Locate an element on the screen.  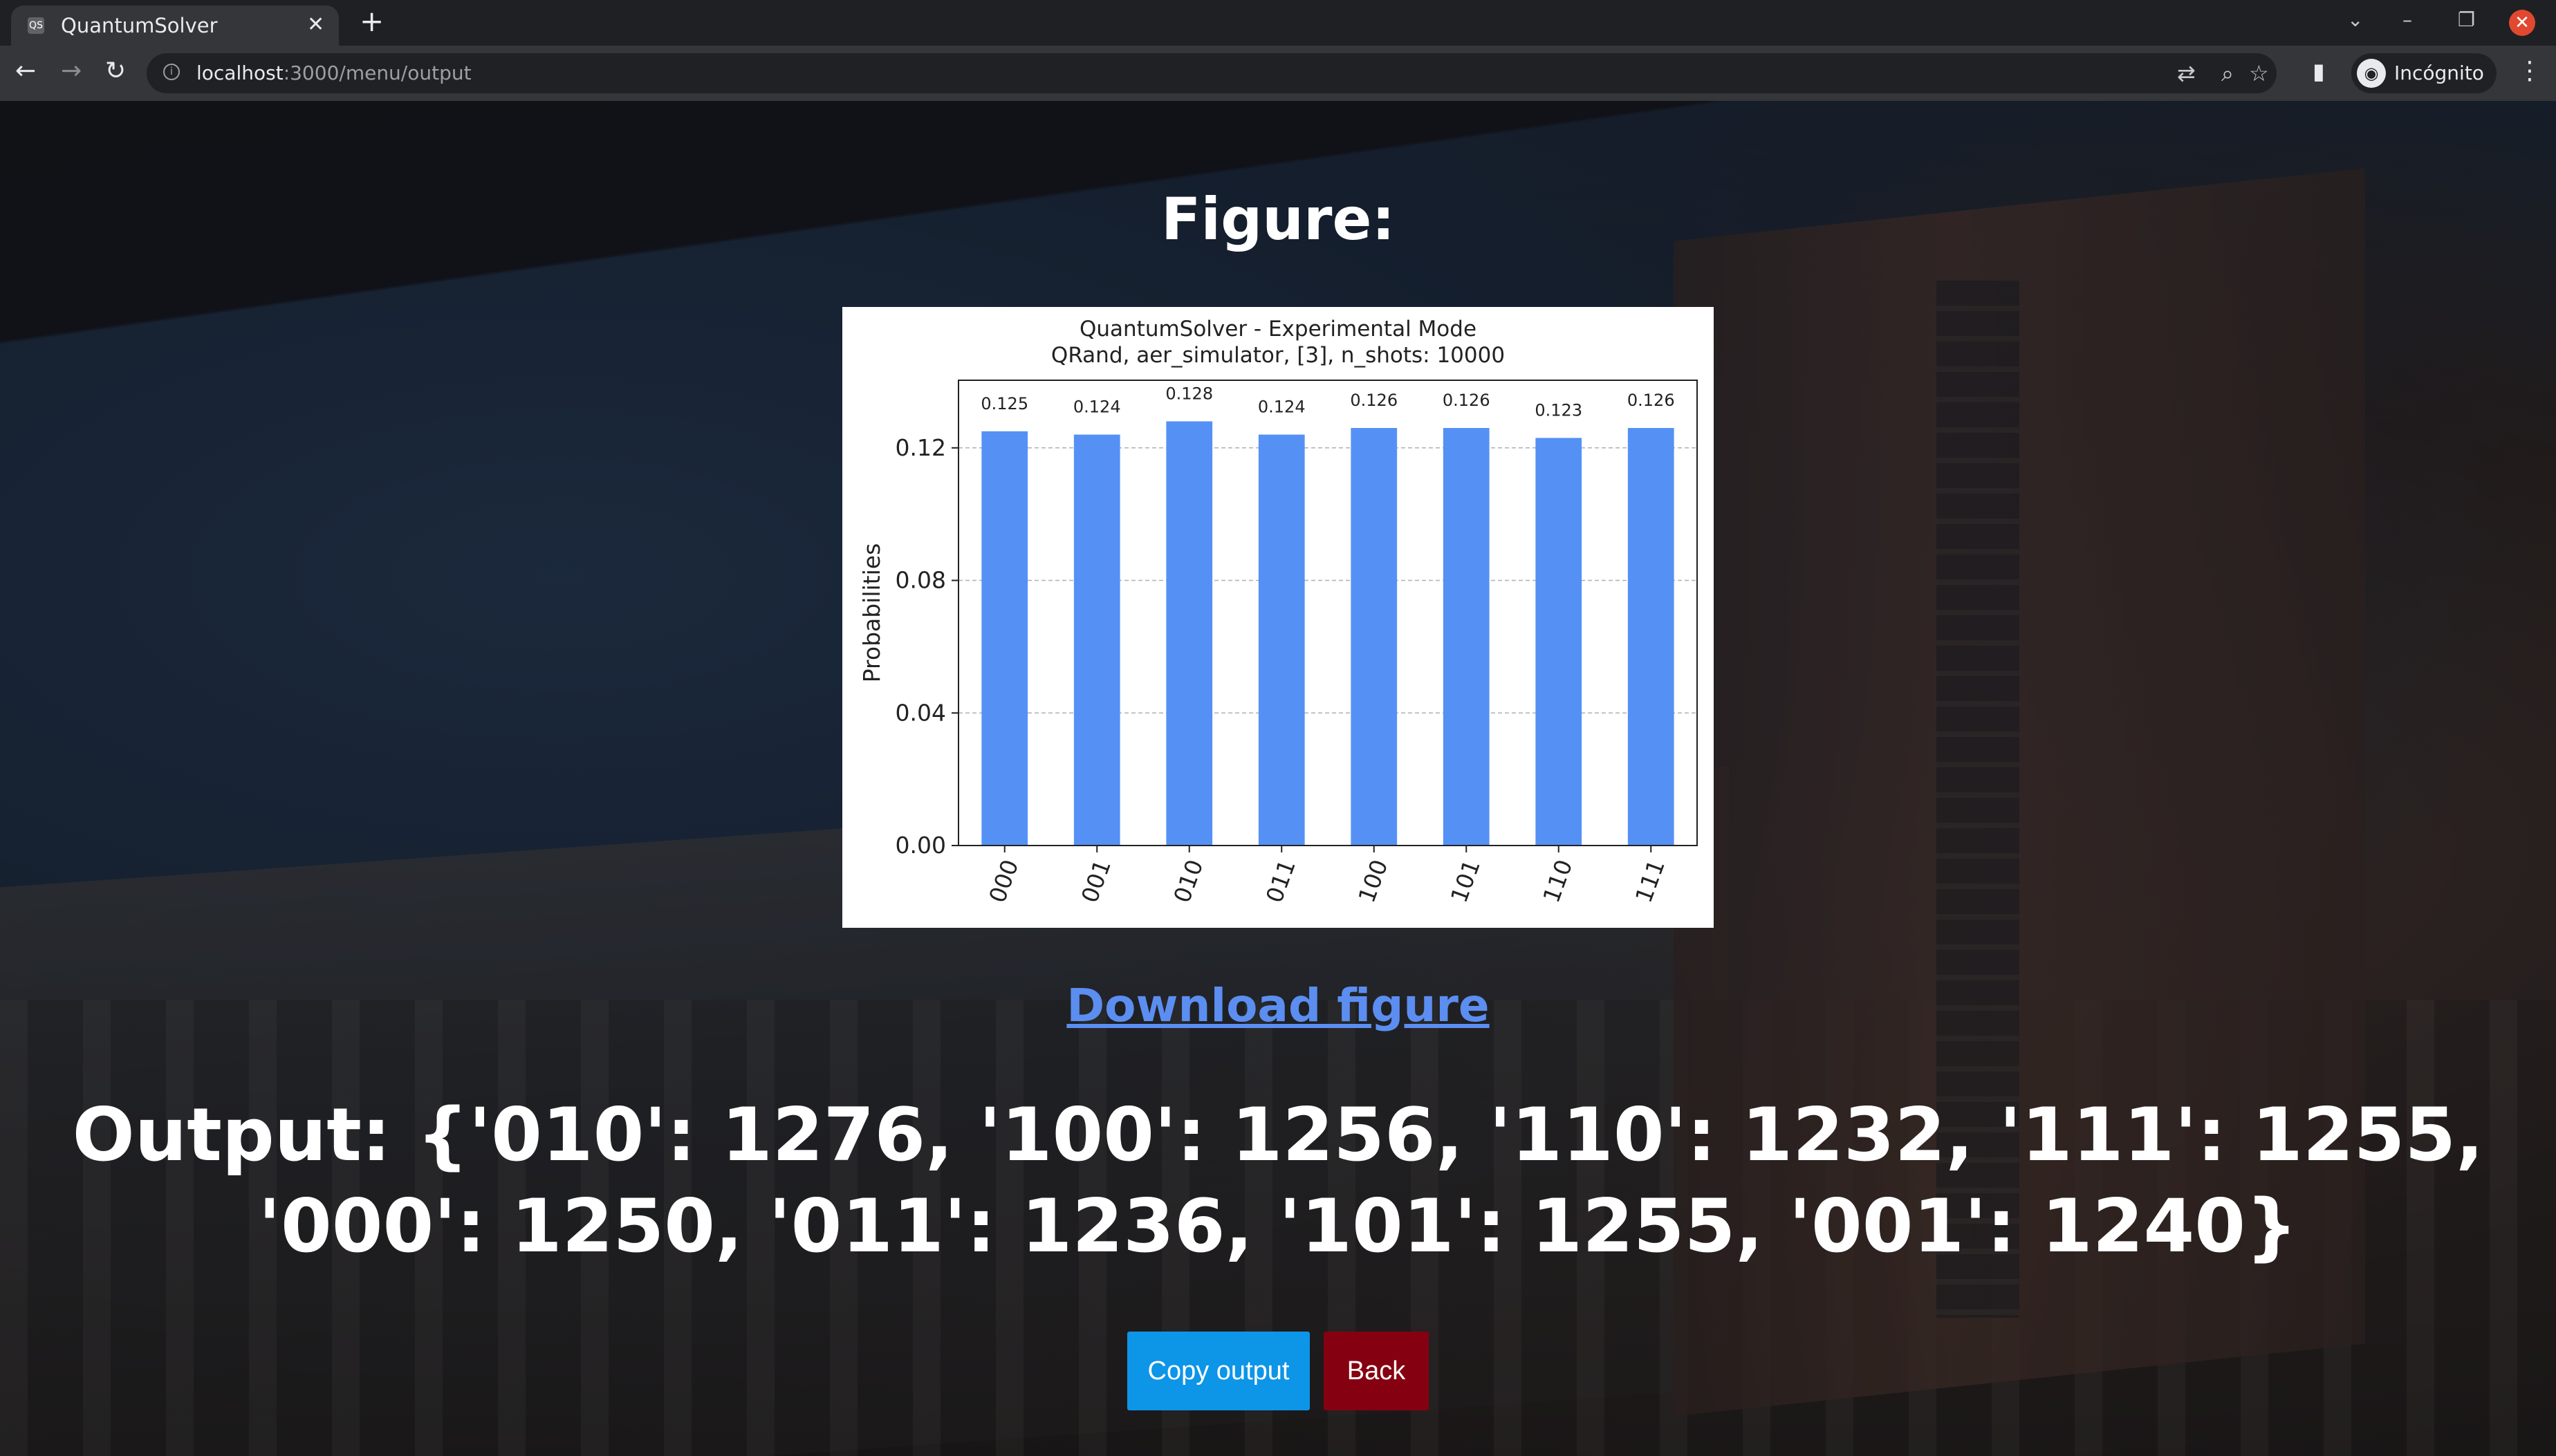
side-panel-icon: ▮ is located at coordinates (2319, 71).